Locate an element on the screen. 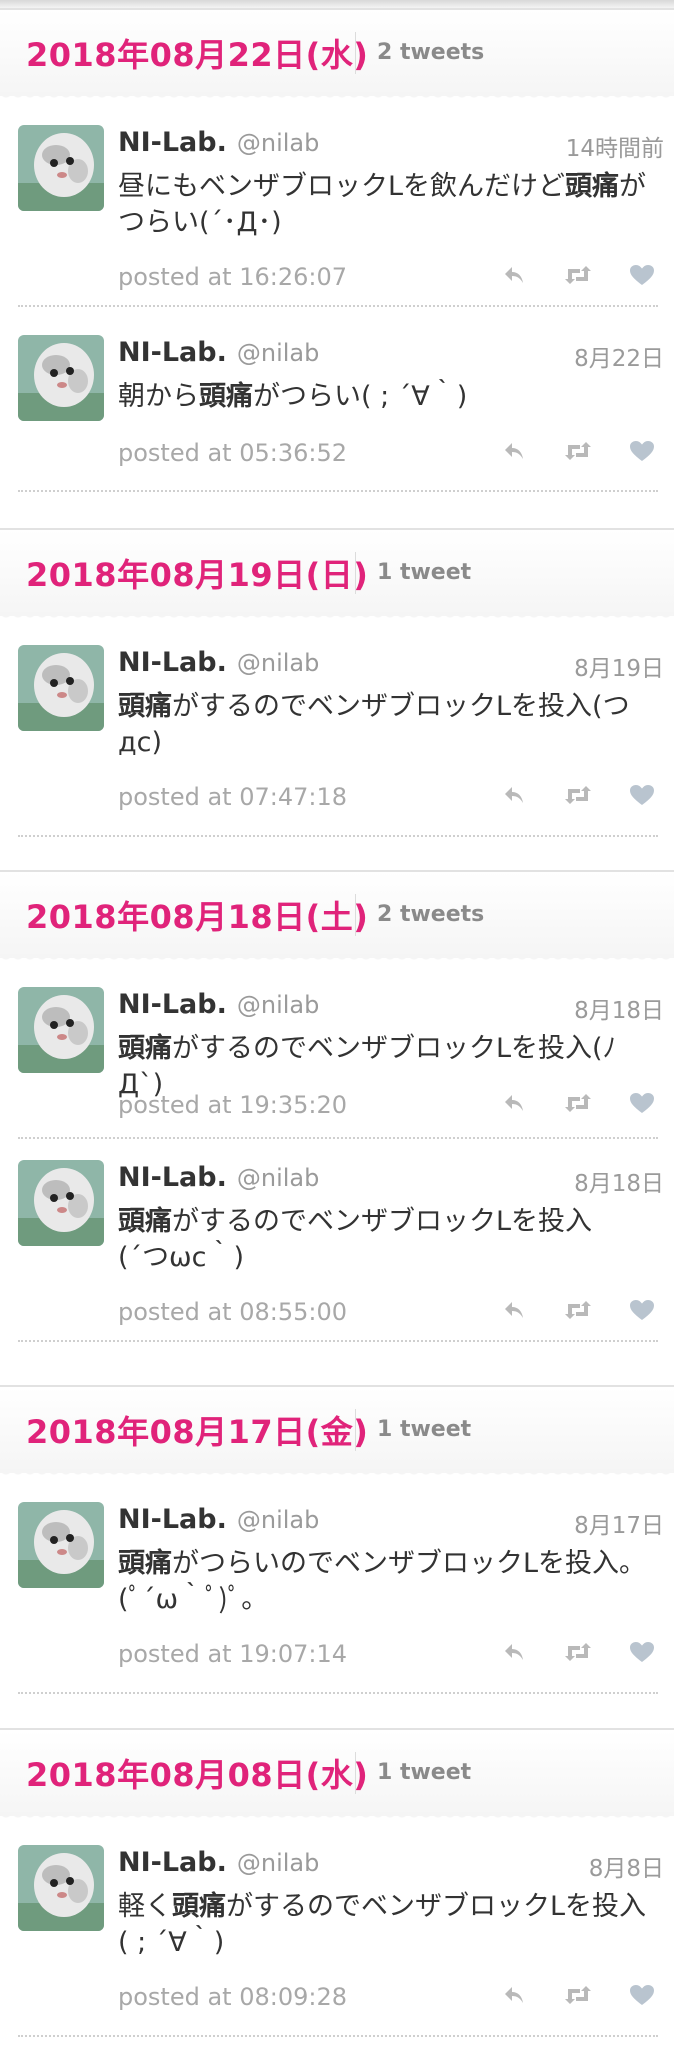 The height and width of the screenshot is (2048, 674). date-label: 2018年08月18日(土) is located at coordinates (197, 917).